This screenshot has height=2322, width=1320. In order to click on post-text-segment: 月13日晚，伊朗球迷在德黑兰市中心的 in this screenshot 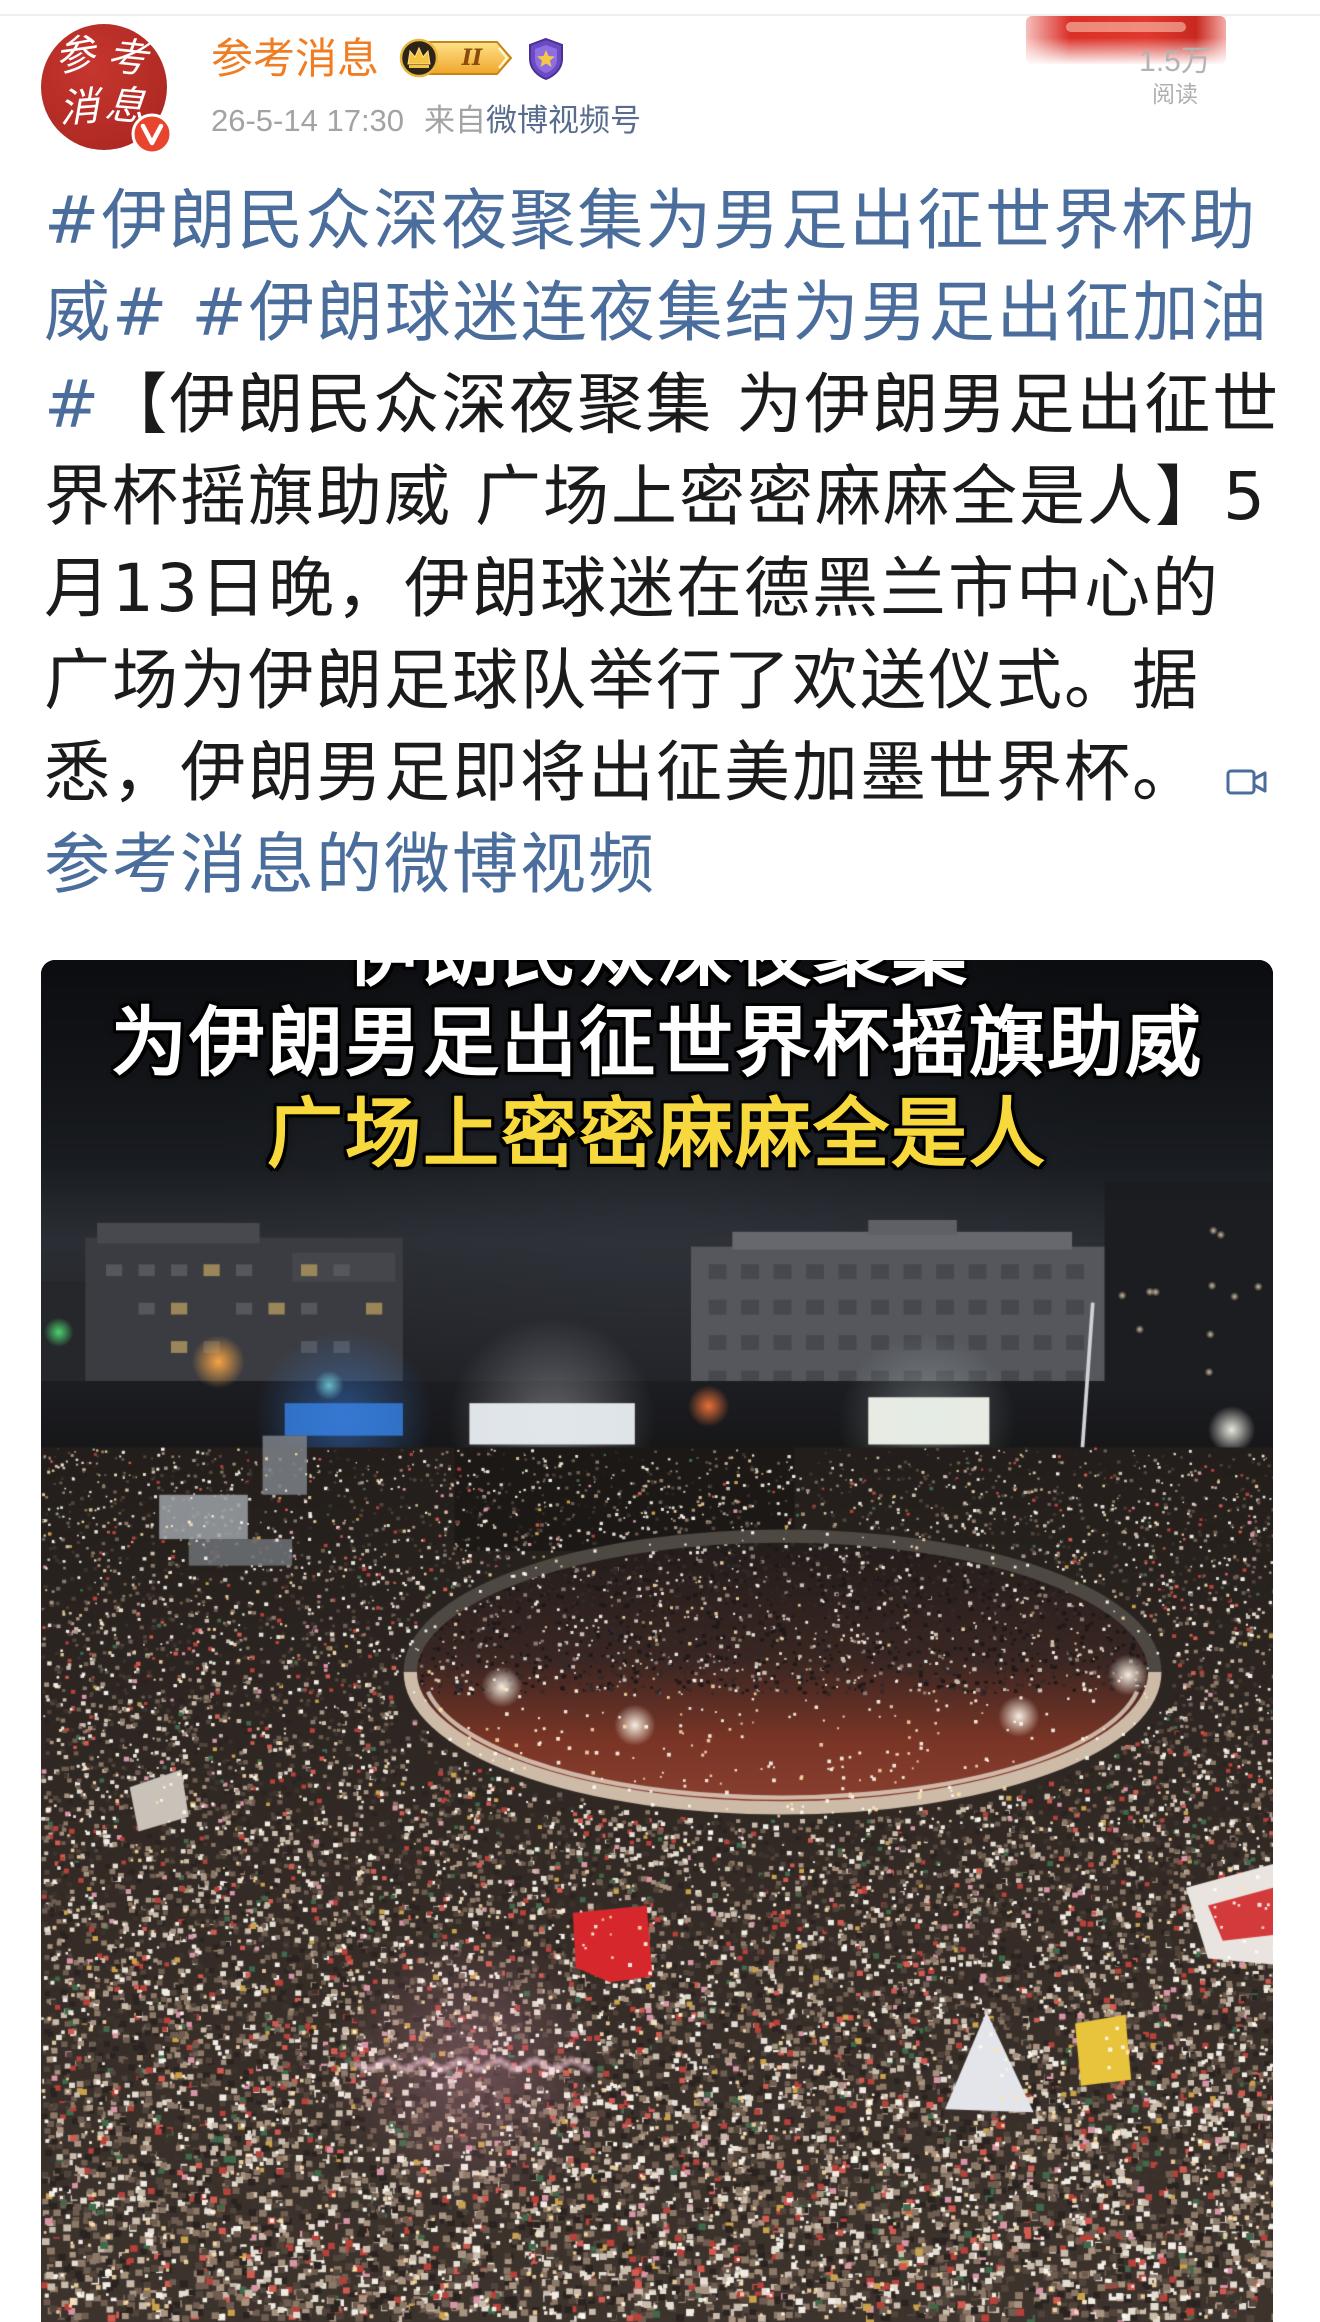, I will do `click(632, 588)`.